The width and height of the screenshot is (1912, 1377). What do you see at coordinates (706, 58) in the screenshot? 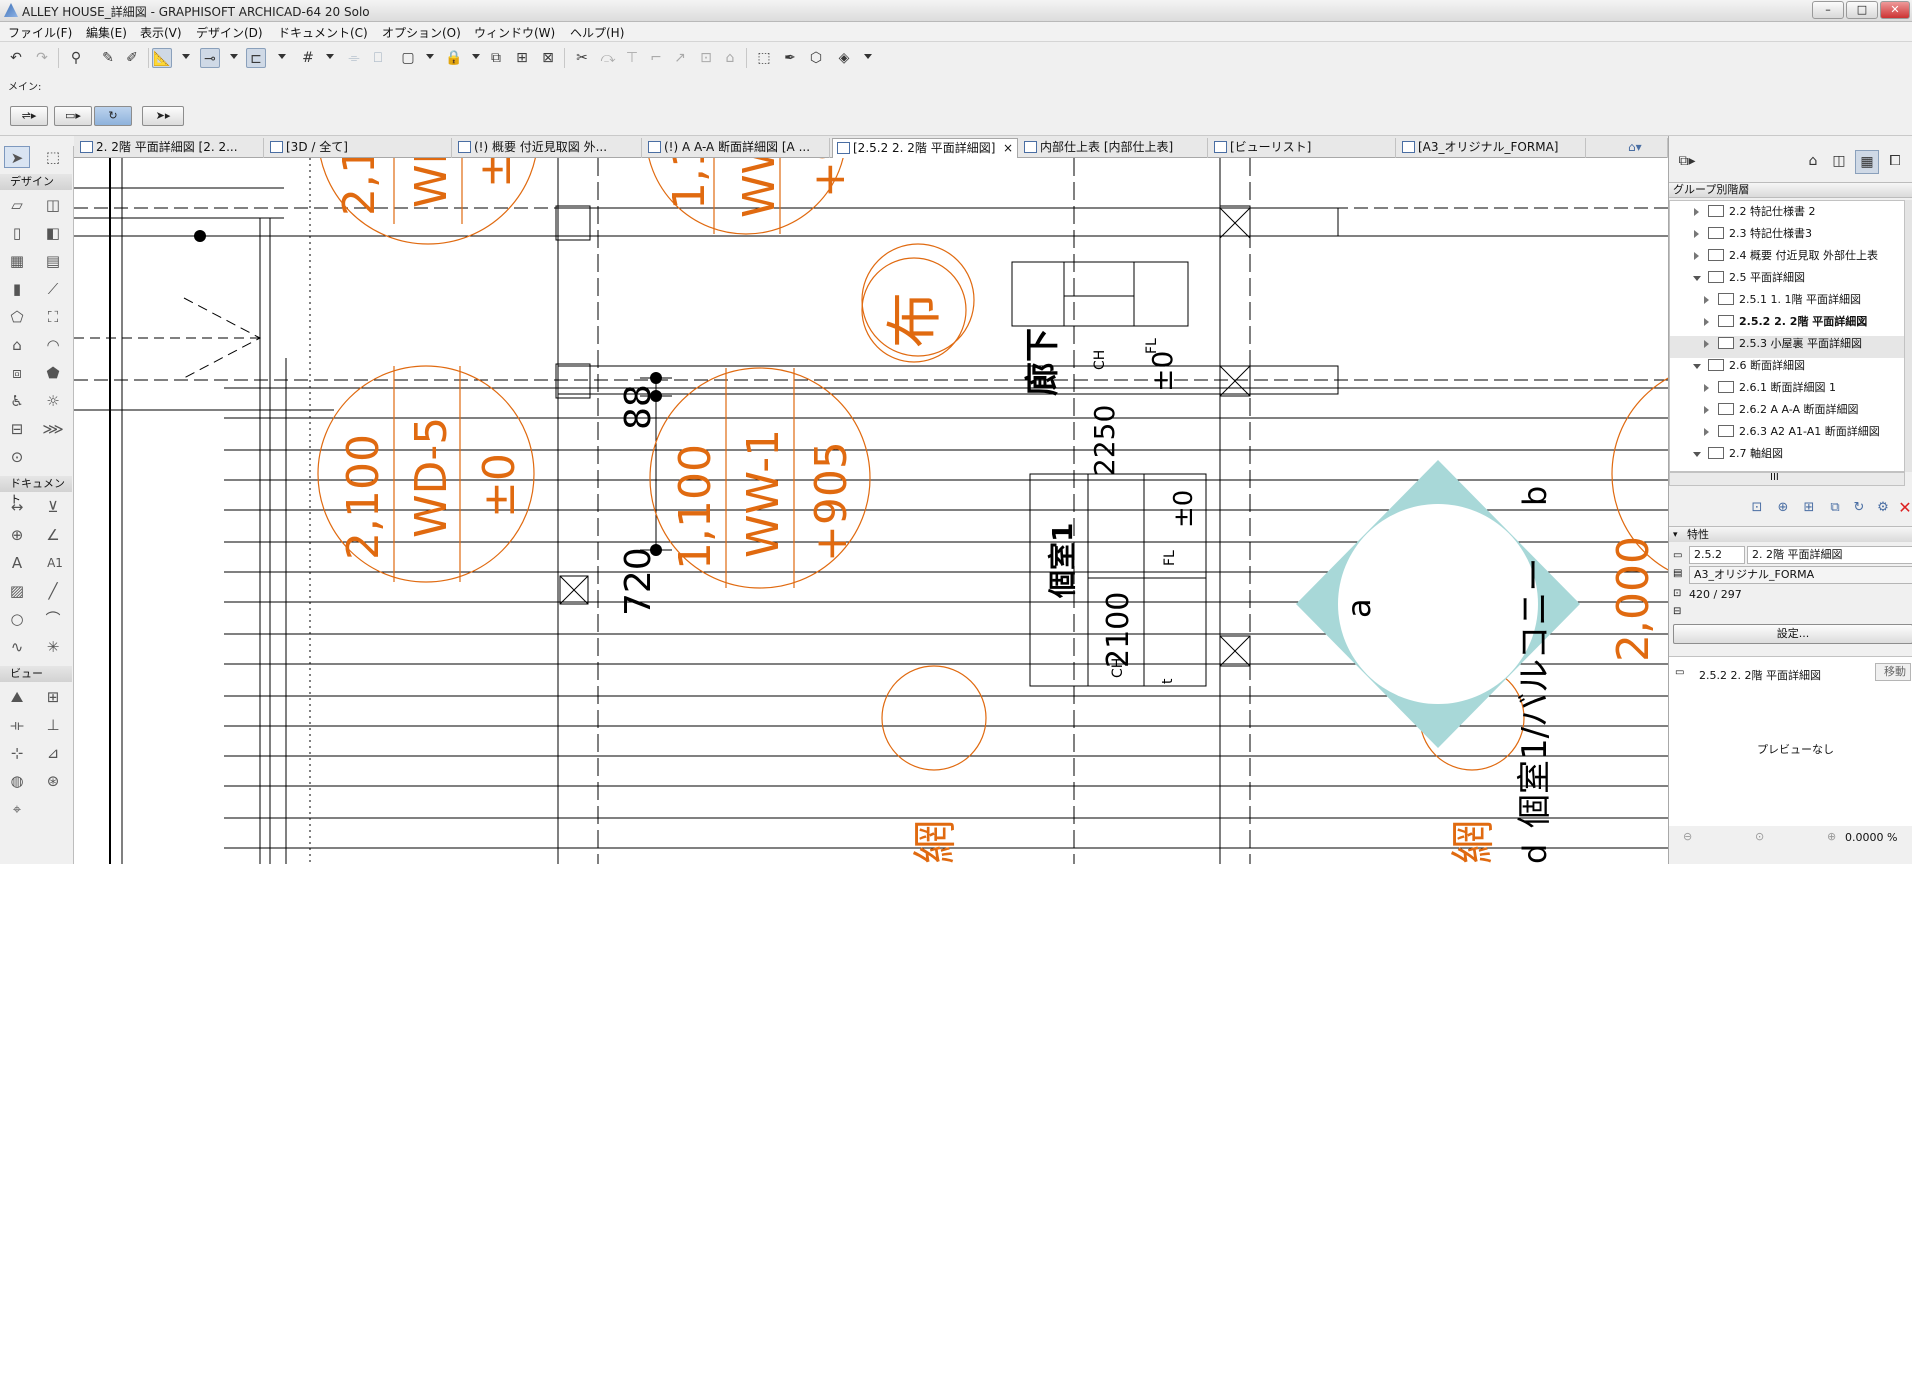
I see `split-icon: ⊡` at bounding box center [706, 58].